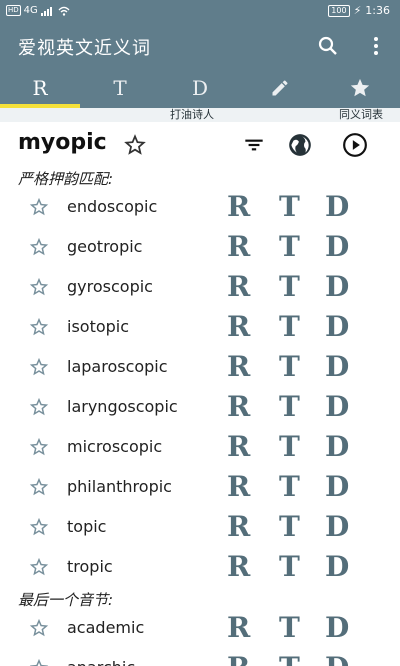  I want to click on app-title: 爱视英文近义词, so click(84, 48).